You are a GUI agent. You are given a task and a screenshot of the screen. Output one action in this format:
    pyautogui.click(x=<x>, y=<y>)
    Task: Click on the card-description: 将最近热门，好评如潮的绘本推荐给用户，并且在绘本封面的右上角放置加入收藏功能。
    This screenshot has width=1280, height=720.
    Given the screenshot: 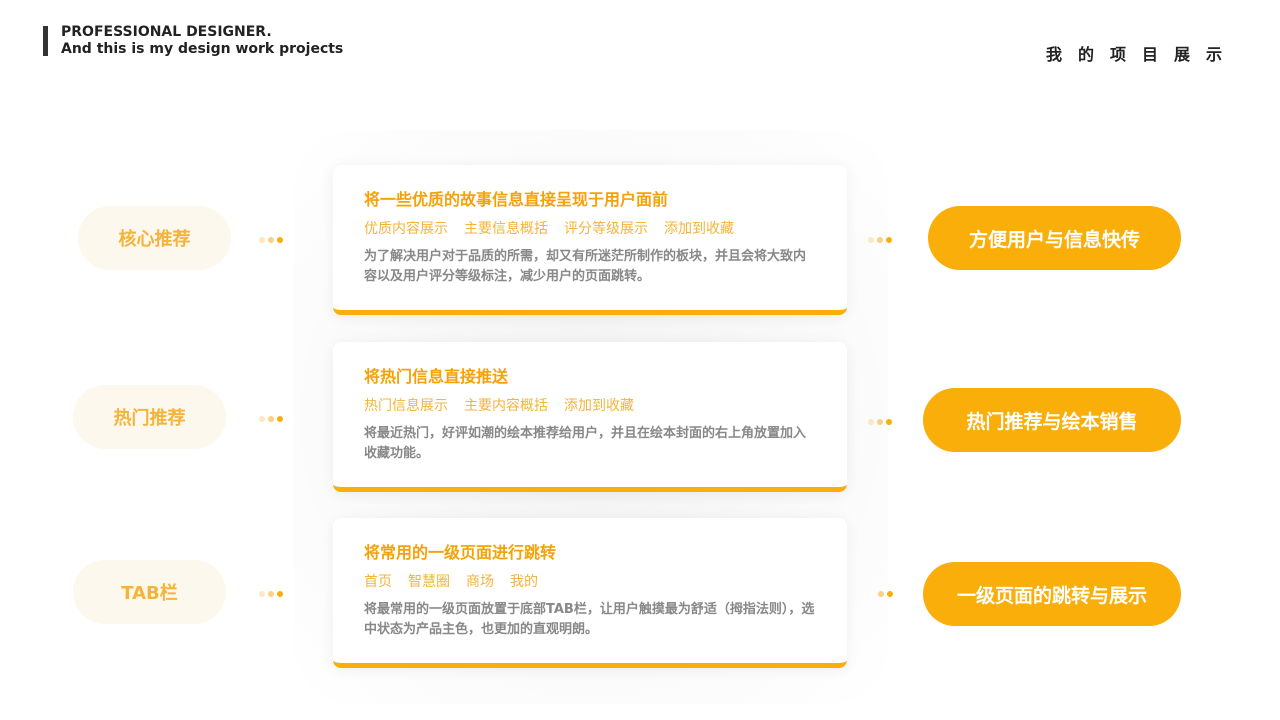 What is the action you would take?
    pyautogui.click(x=585, y=443)
    